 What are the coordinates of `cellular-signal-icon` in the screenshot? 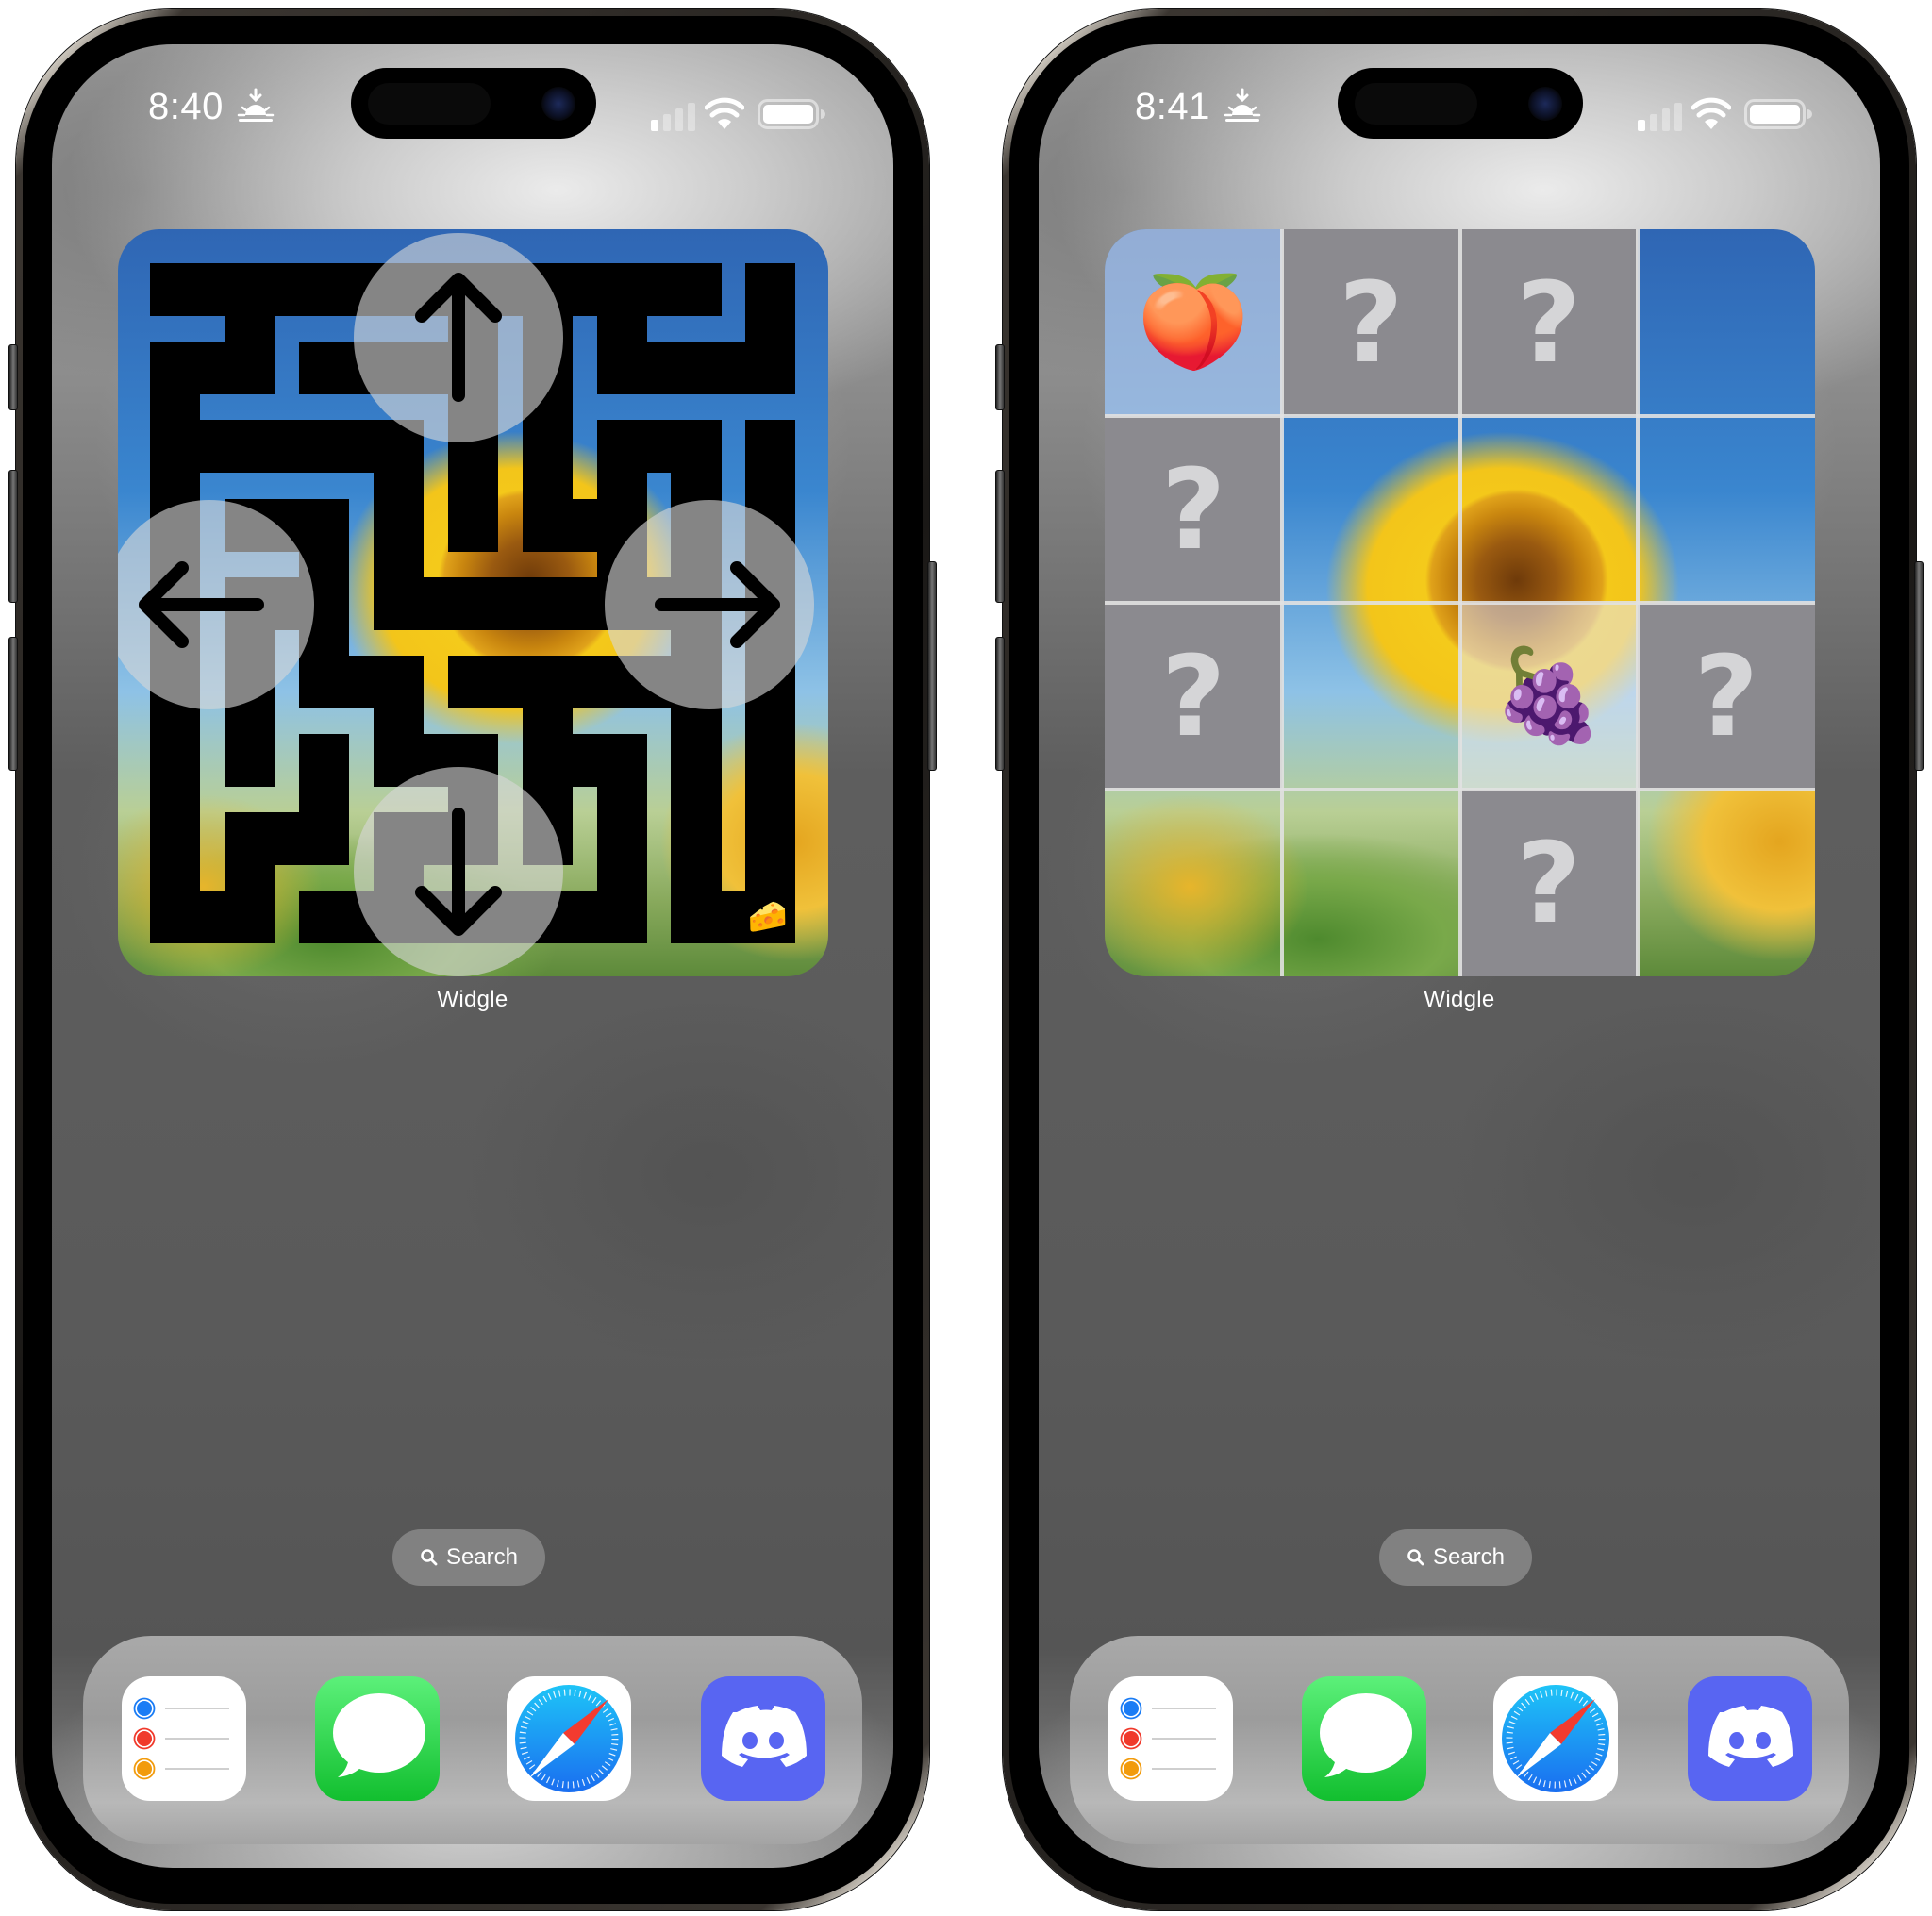 It's located at (673, 117).